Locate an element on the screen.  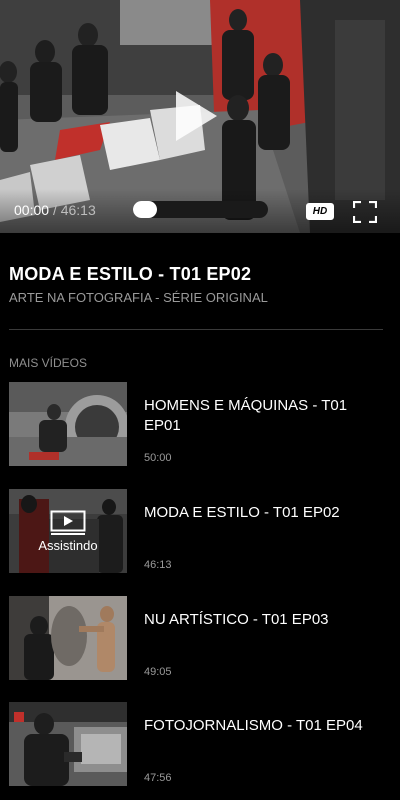
fullscreen-icon is located at coordinates (365, 212).